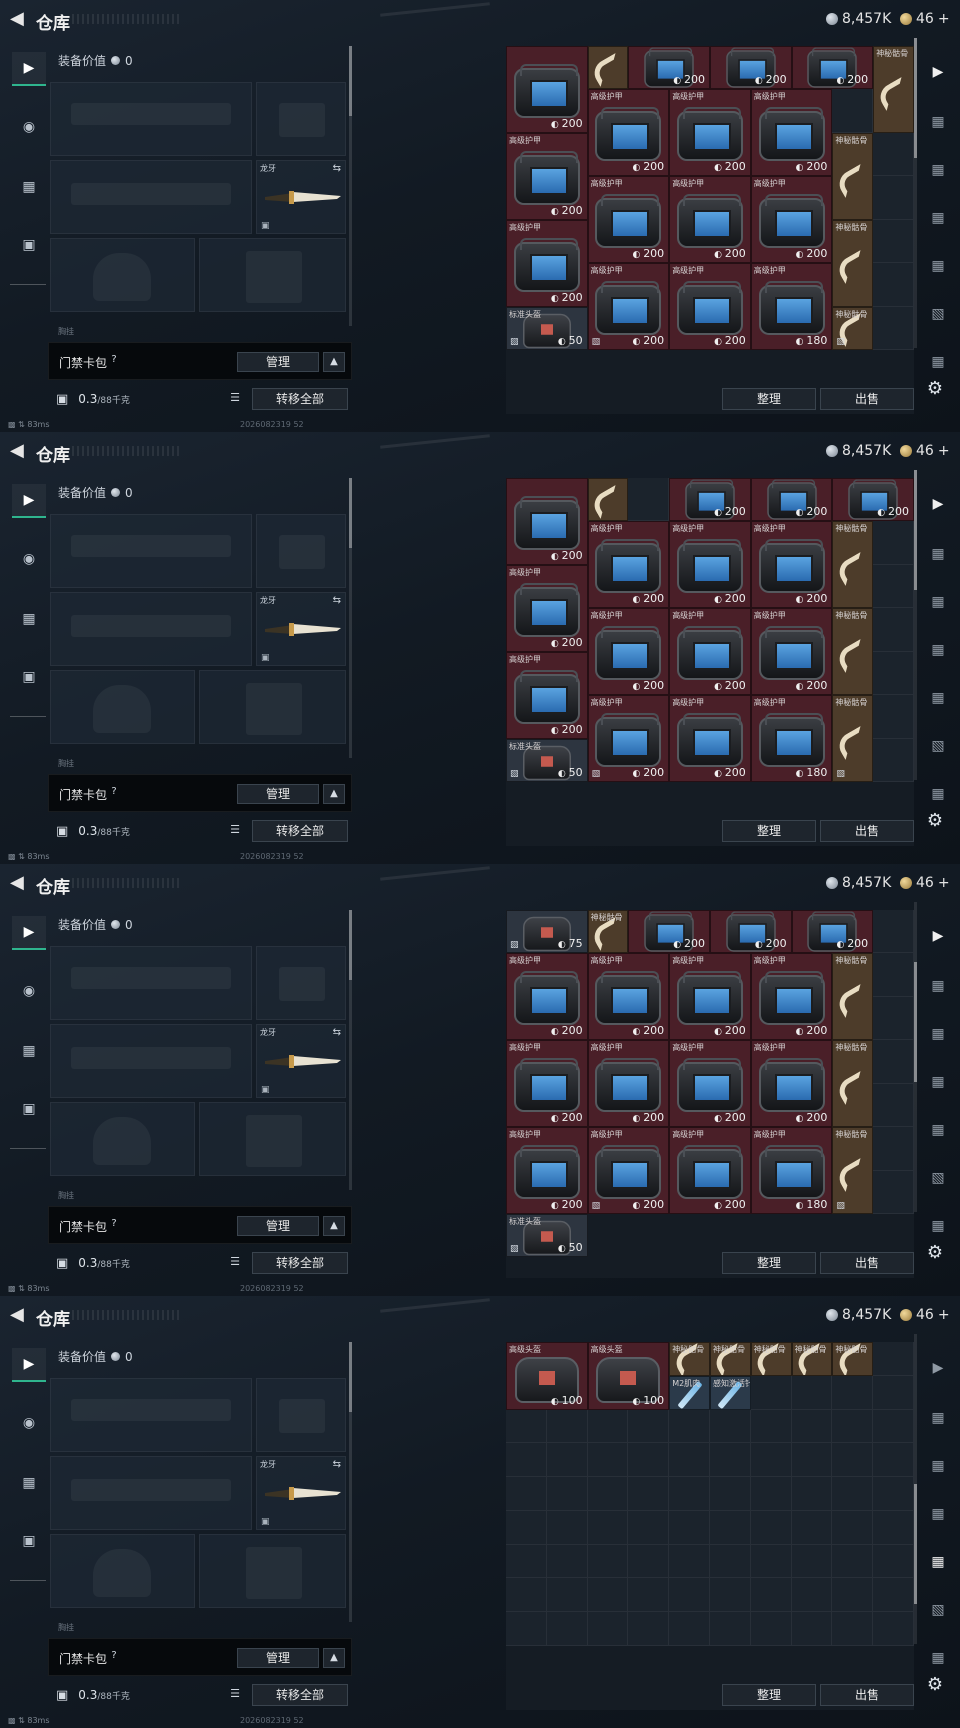  I want to click on storage-2-icon: ▦, so click(938, 1466).